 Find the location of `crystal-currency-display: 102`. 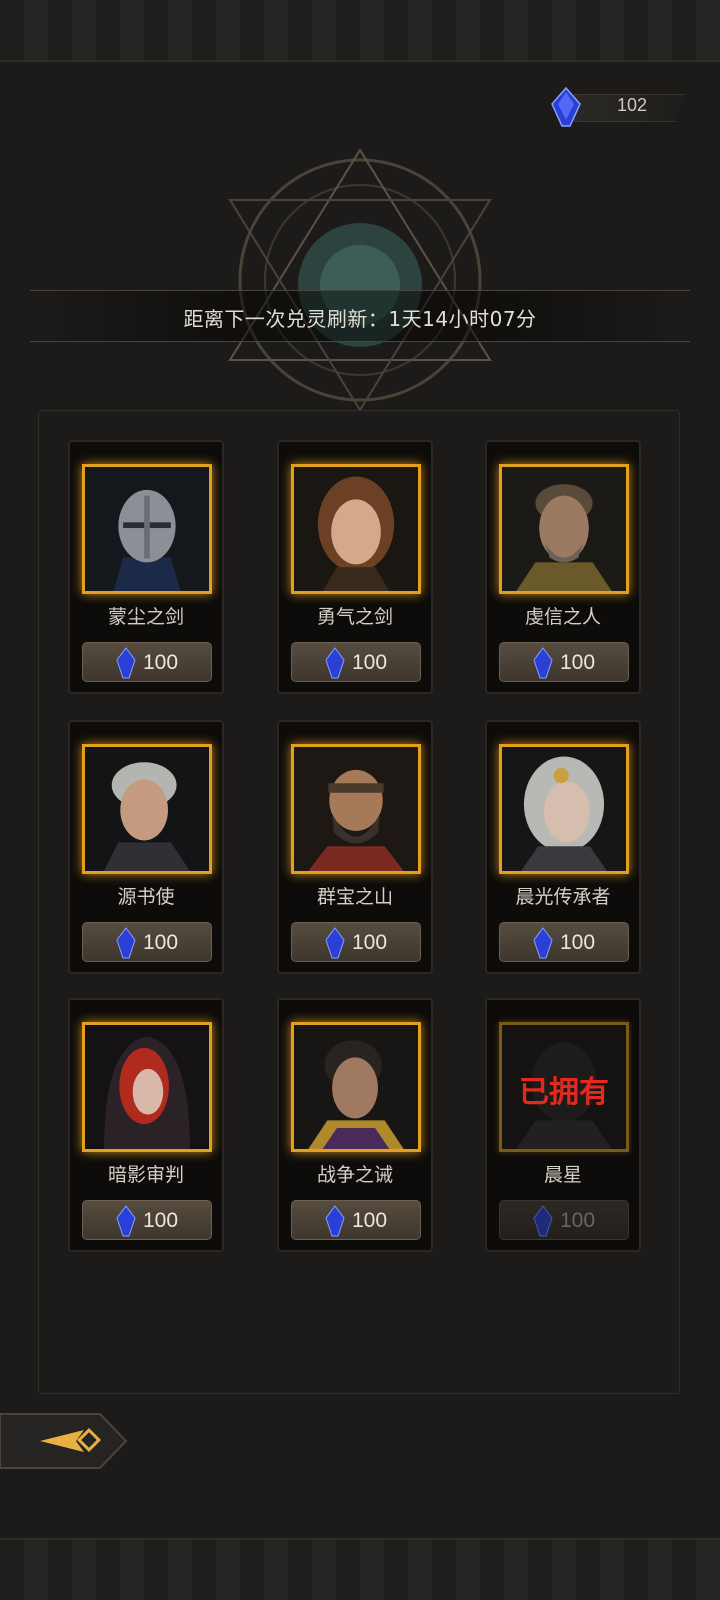

crystal-currency-display: 102 is located at coordinates (618, 107).